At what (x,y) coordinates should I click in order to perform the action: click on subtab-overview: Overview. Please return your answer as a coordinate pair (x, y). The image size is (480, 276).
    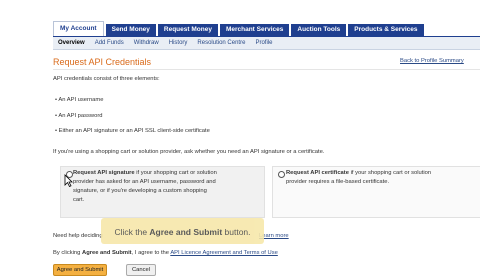
    Looking at the image, I should click on (71, 43).